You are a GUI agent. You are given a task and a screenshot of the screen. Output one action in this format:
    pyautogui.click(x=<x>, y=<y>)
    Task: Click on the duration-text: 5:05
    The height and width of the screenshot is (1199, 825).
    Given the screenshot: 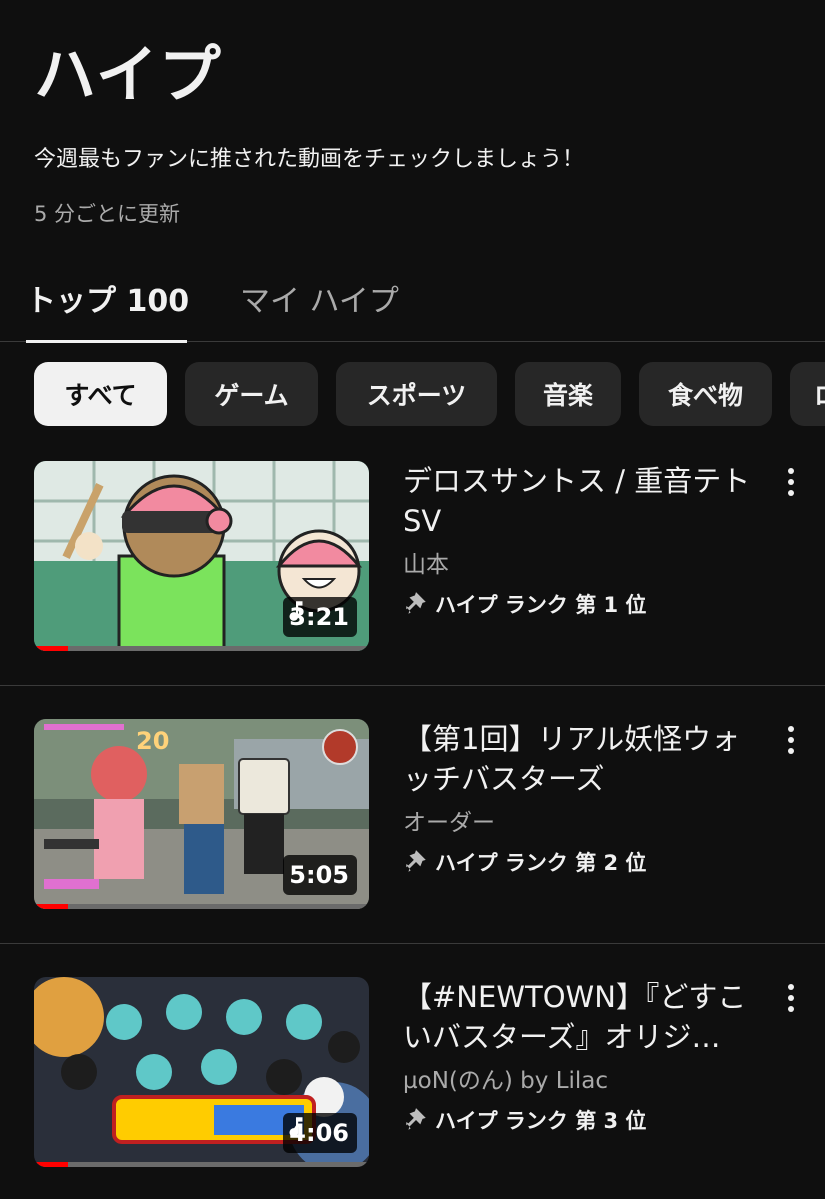 What is the action you would take?
    pyautogui.click(x=319, y=875)
    